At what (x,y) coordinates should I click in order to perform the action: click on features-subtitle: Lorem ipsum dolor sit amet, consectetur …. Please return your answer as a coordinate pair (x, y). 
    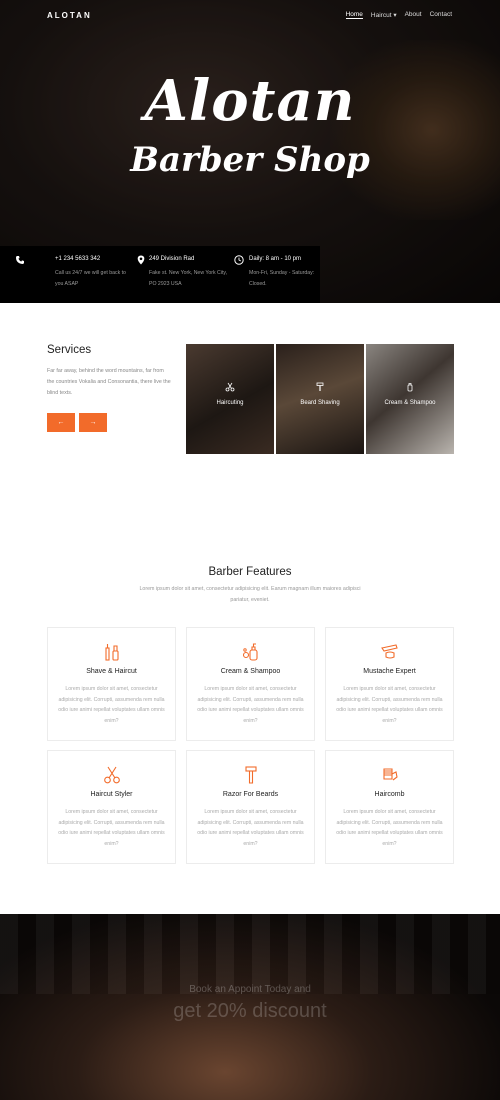
    Looking at the image, I should click on (250, 594).